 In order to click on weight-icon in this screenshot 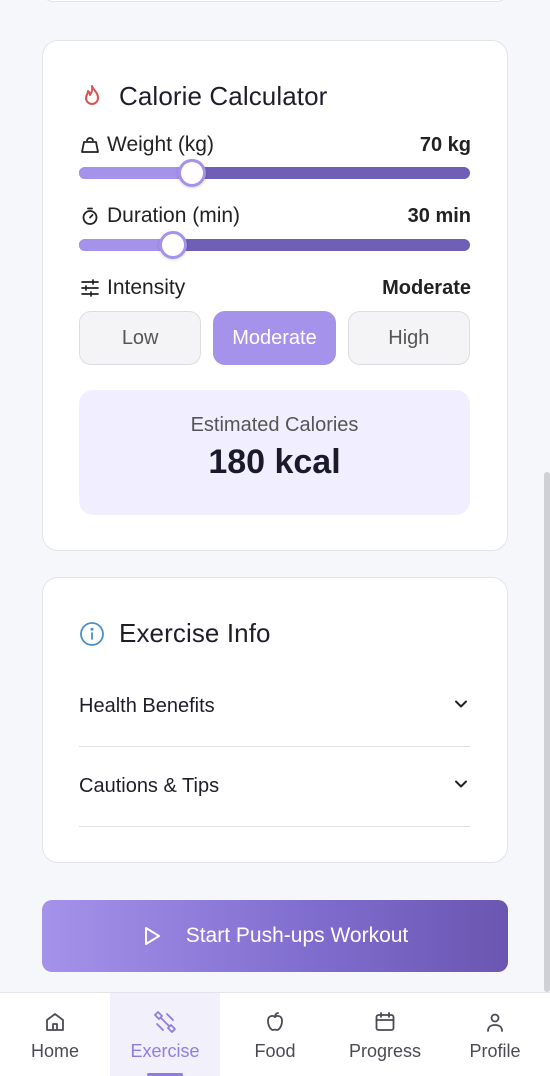, I will do `click(90, 145)`.